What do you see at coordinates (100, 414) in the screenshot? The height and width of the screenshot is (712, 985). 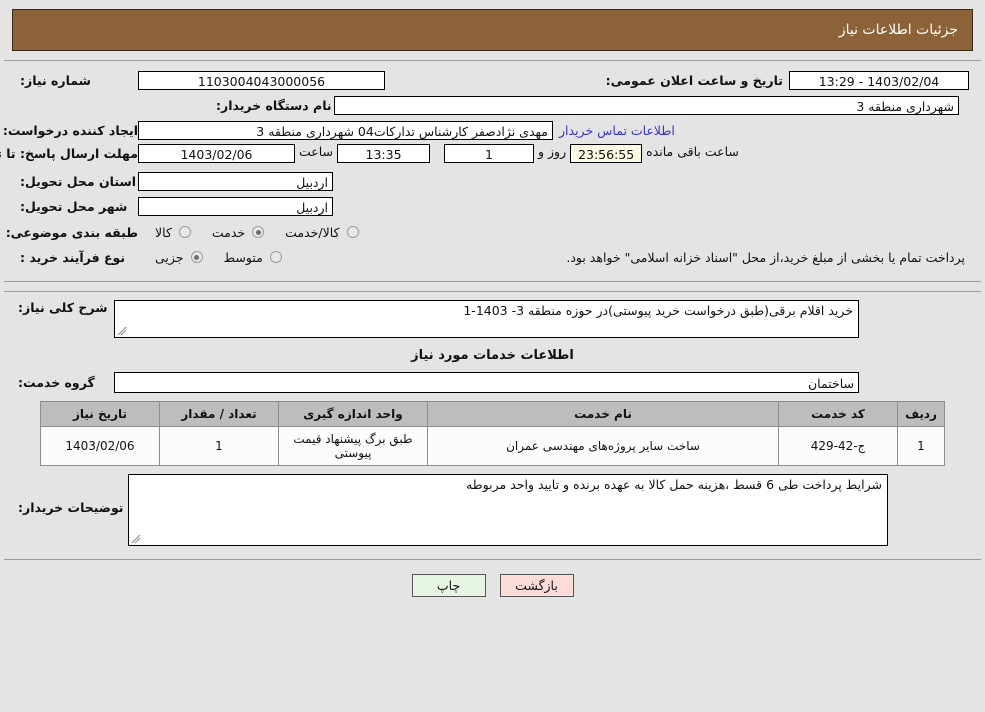 I see `column-header-need-date: تاریخ نیاز` at bounding box center [100, 414].